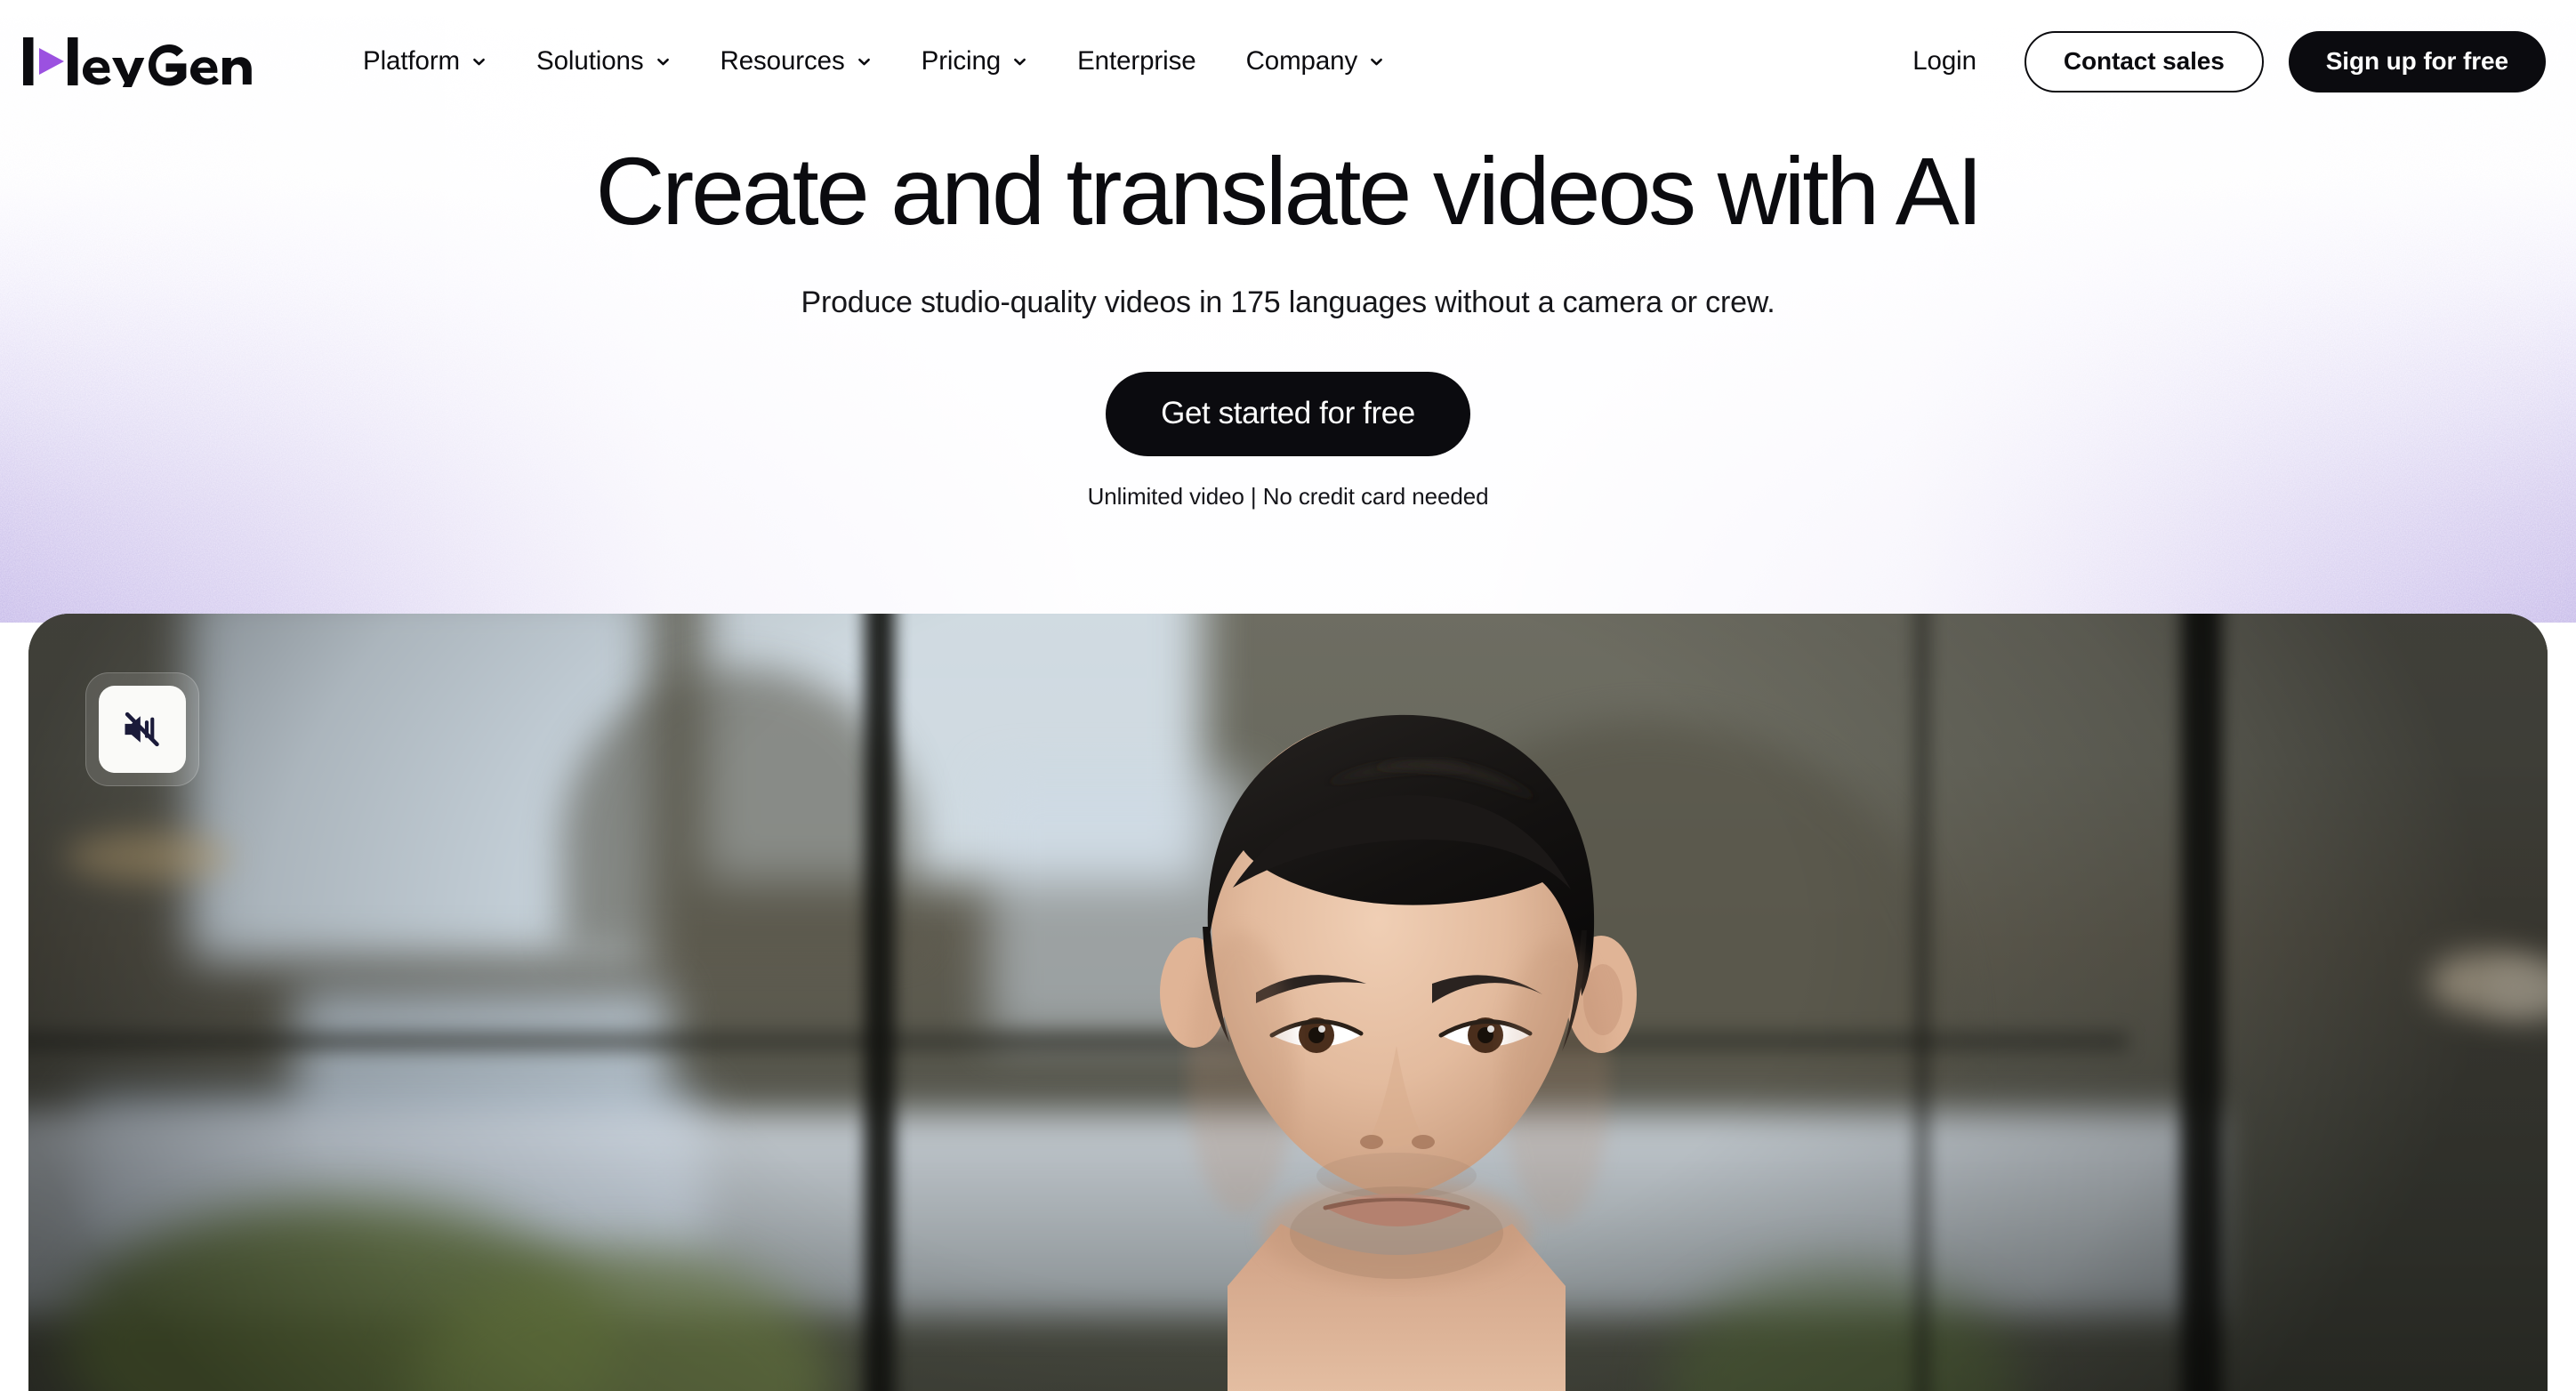  I want to click on nav-actions-group: Login Contact sales Sign up for free, so click(2216, 61).